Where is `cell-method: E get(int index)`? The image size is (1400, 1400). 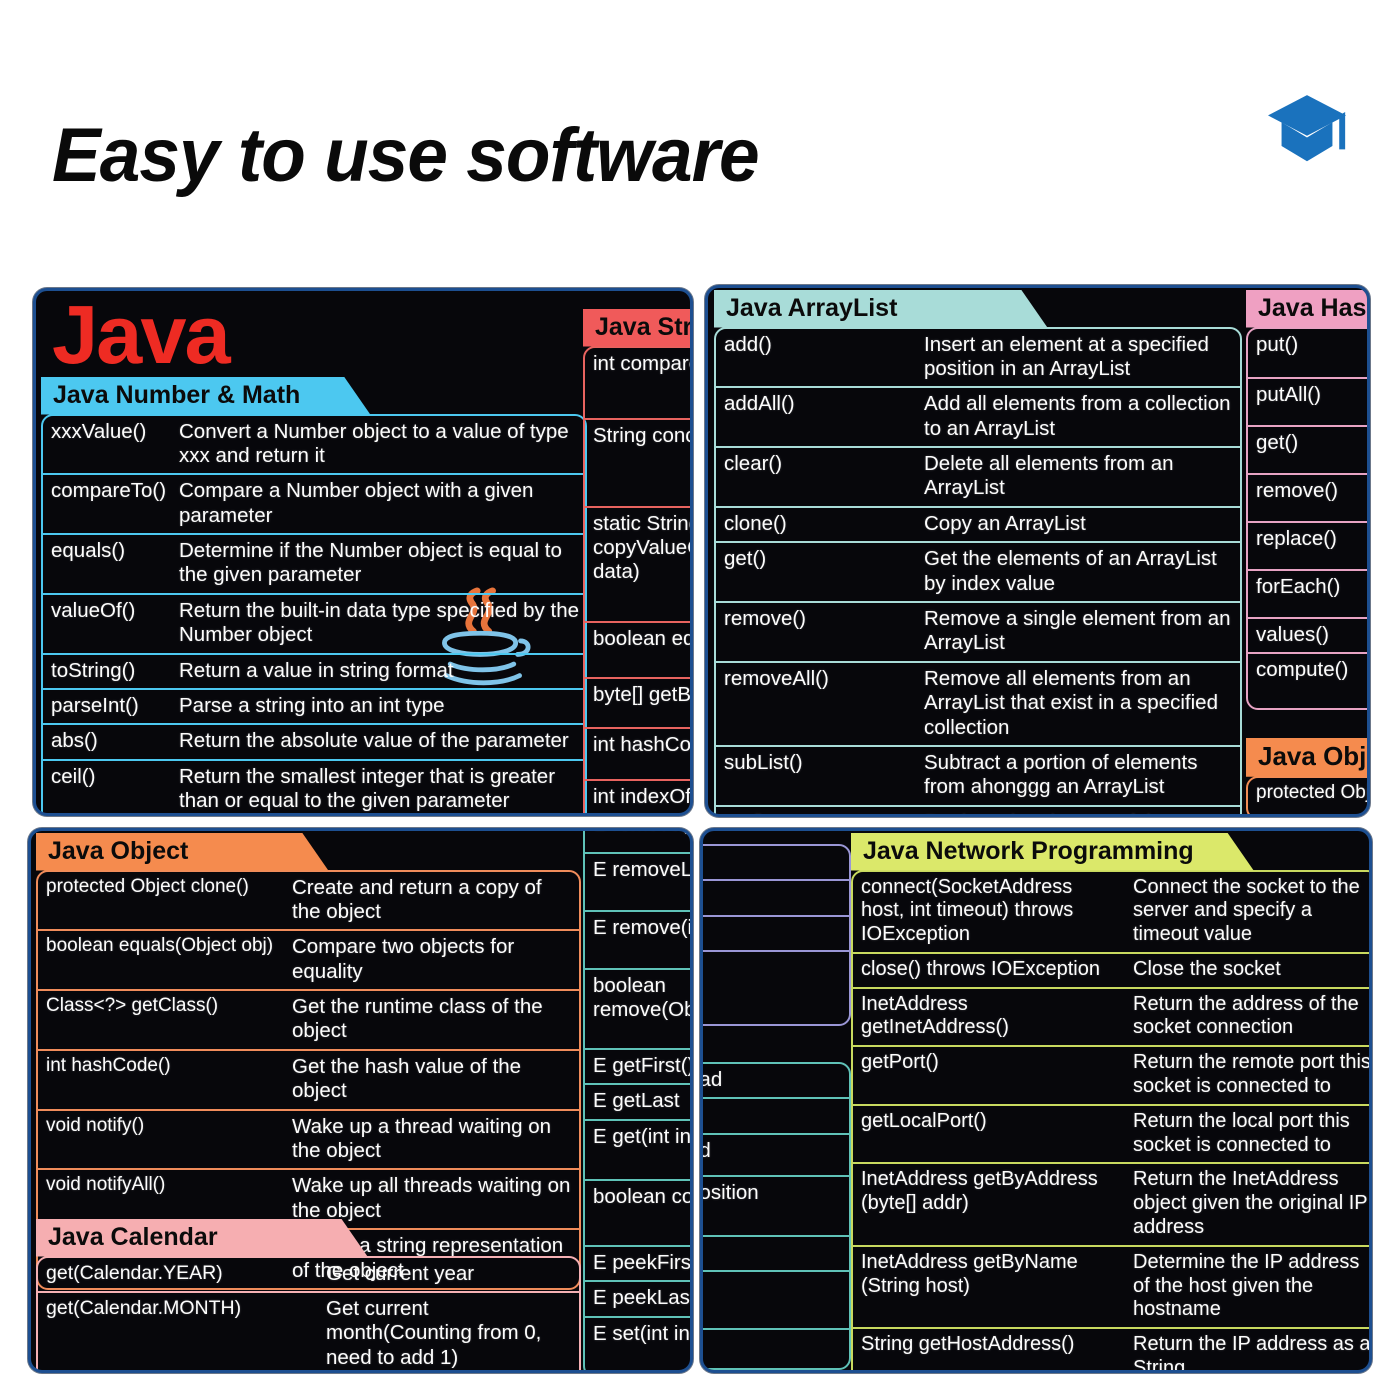
cell-method: E get(int index) is located at coordinates (641, 1136).